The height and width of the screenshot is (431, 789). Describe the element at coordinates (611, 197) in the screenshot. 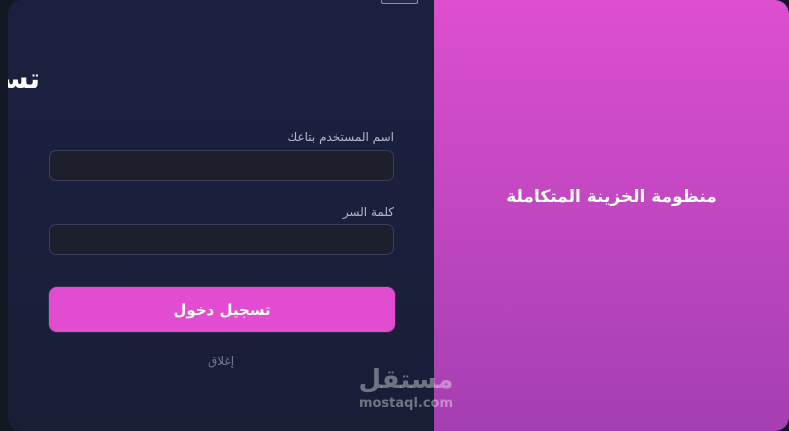

I see `brand-title: منظومة الخزينة المتكاملة` at that location.